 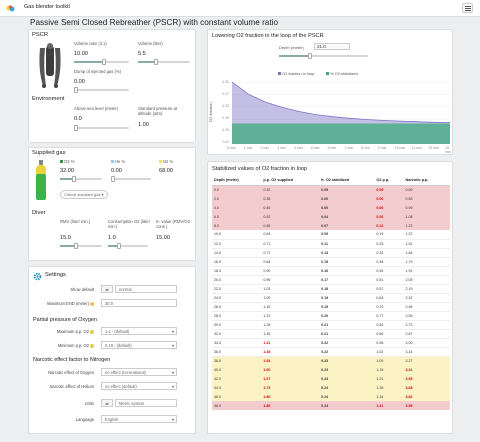 What do you see at coordinates (61, 162) in the screenshot?
I see `o2-swatch` at bounding box center [61, 162].